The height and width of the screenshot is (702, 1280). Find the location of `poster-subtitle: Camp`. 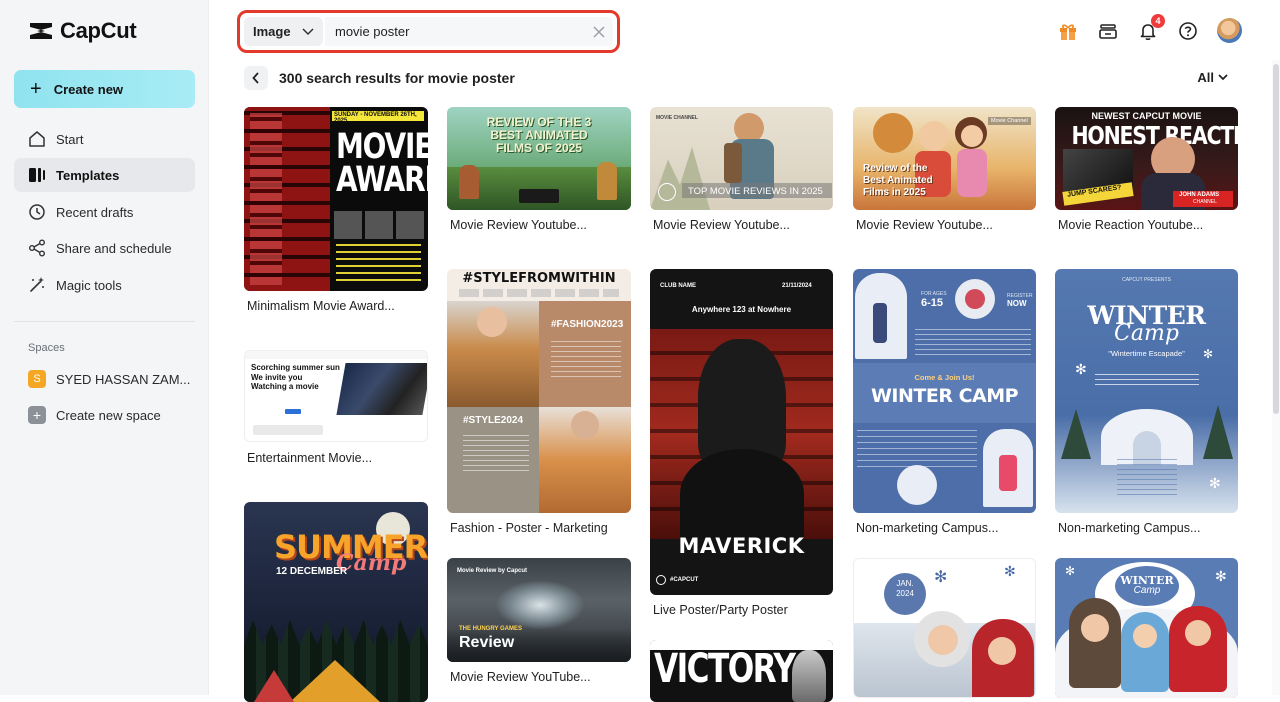

poster-subtitle: Camp is located at coordinates (1147, 590).